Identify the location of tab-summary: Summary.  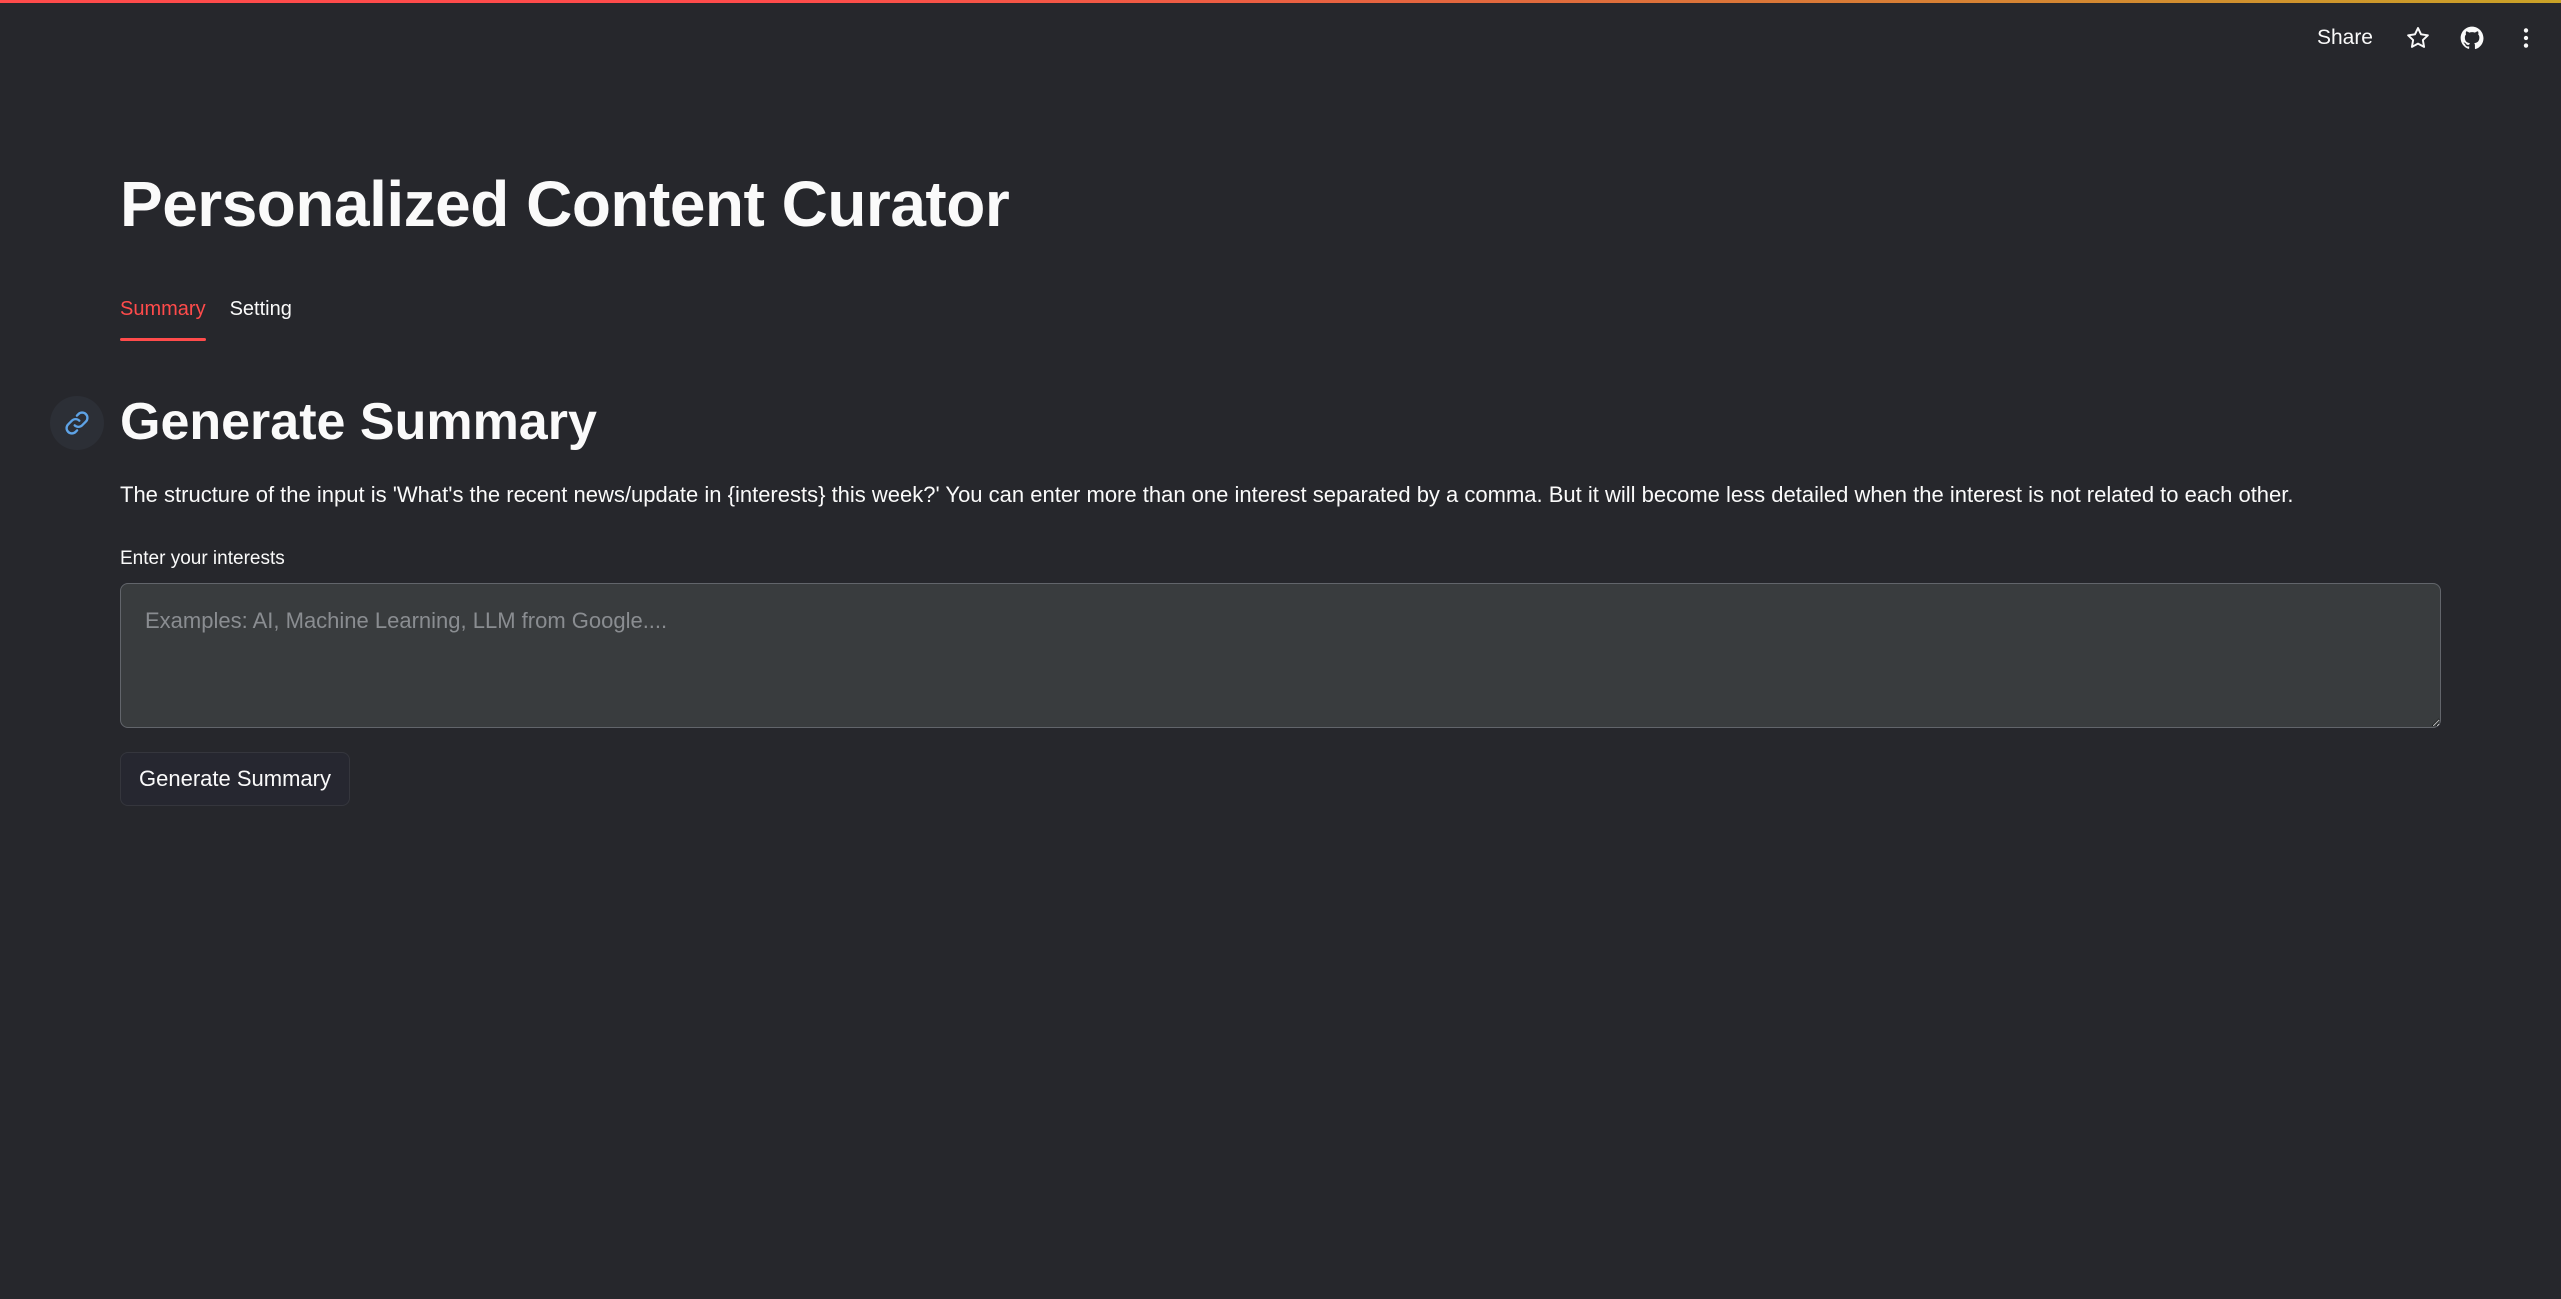
(163, 317).